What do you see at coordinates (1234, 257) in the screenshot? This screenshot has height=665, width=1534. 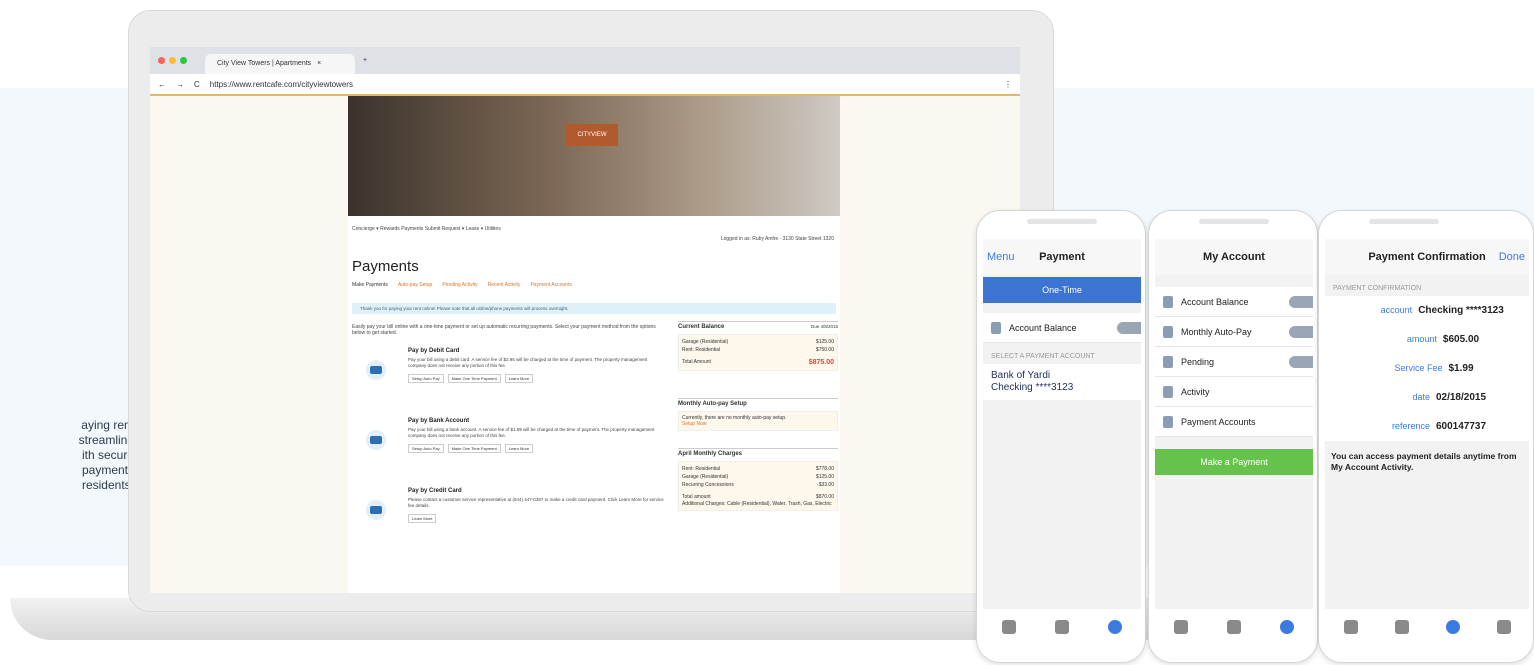 I see `screen-title: My Account` at bounding box center [1234, 257].